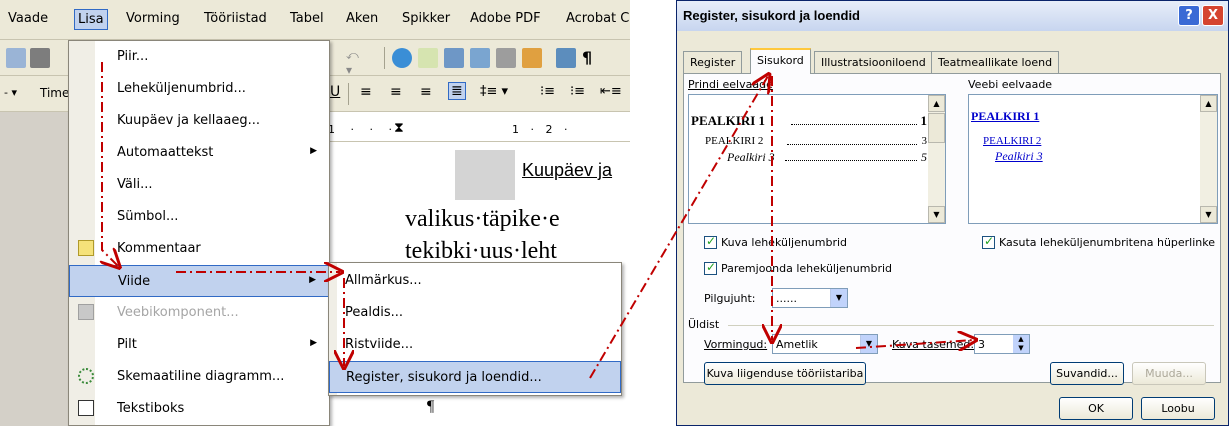 This screenshot has height=426, width=1229. What do you see at coordinates (54, 93) in the screenshot?
I see `font-box: Time` at bounding box center [54, 93].